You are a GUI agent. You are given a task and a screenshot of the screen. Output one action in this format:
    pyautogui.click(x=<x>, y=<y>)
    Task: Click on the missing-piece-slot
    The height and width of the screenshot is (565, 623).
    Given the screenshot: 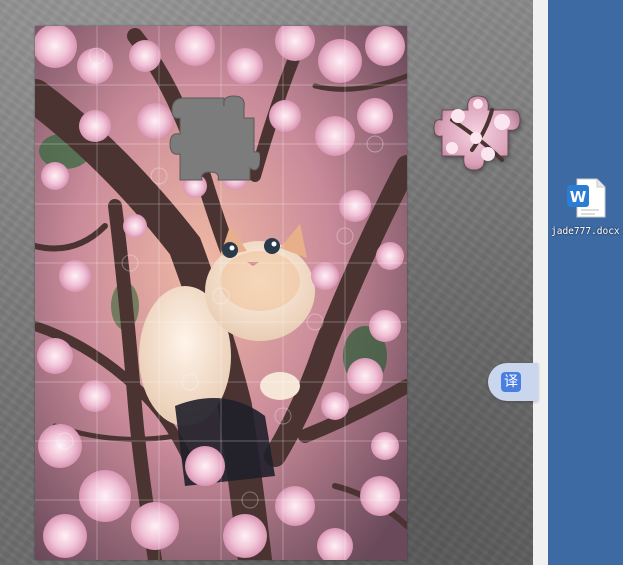 What is the action you would take?
    pyautogui.click(x=207, y=139)
    